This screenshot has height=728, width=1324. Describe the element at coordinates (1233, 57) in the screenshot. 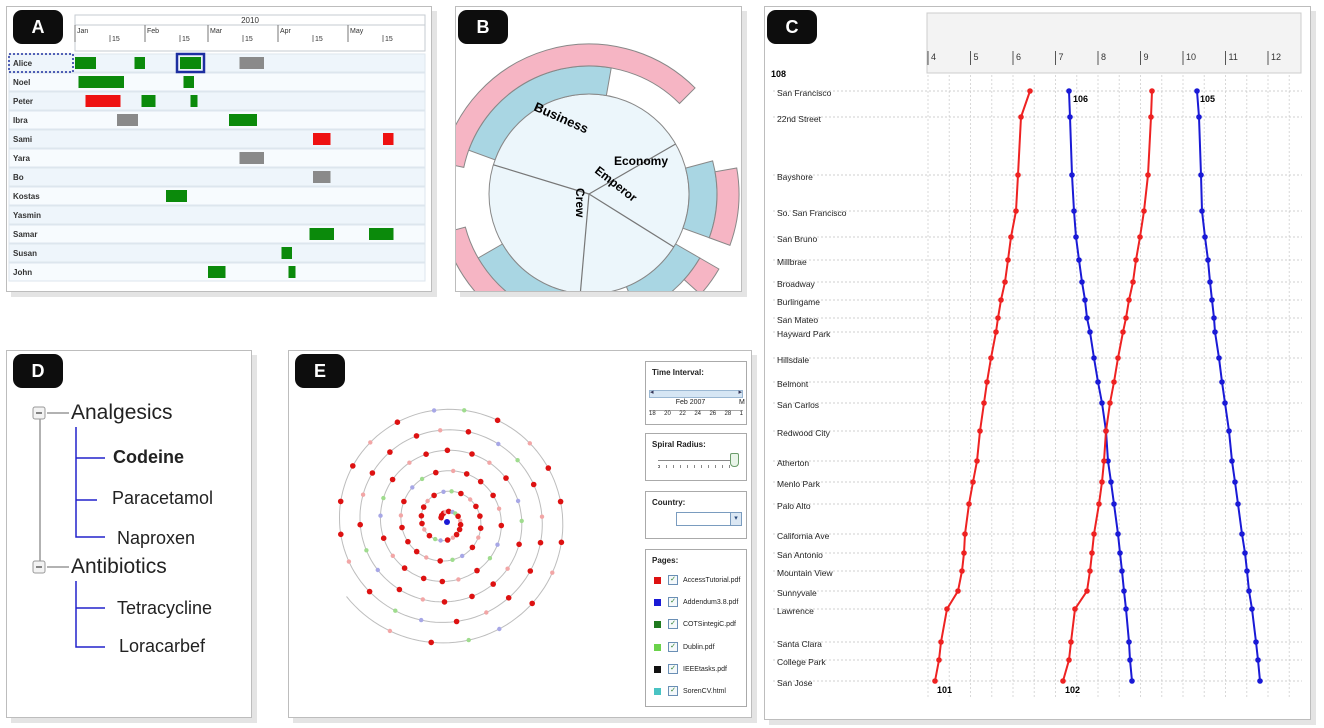

I see `x-tick-label: 11` at that location.